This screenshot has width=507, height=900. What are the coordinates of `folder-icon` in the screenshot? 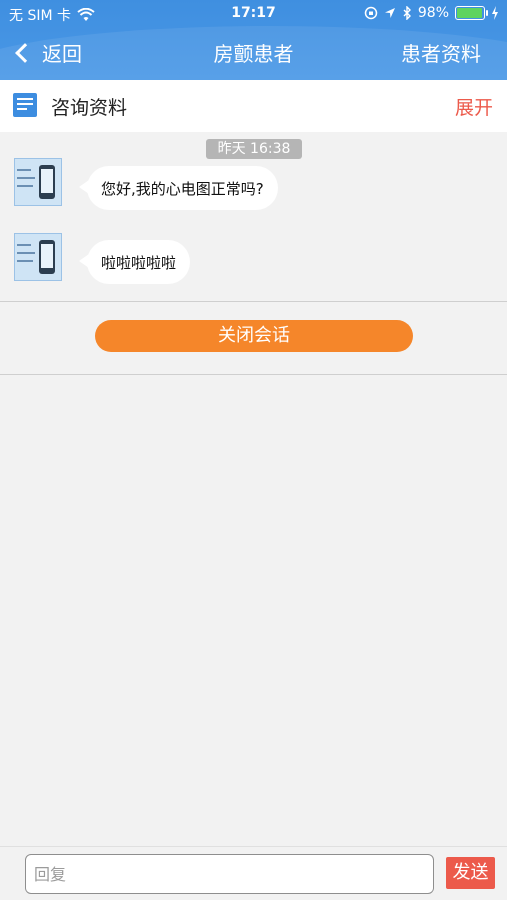 It's located at (25, 105).